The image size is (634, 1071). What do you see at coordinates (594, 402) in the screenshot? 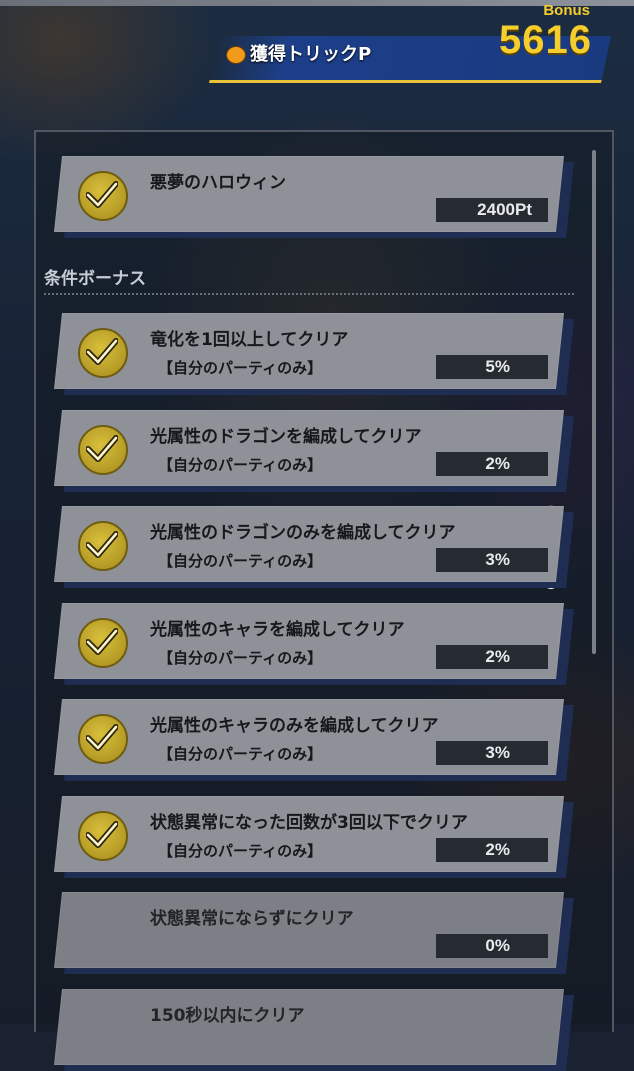
I see `scrollbar` at bounding box center [594, 402].